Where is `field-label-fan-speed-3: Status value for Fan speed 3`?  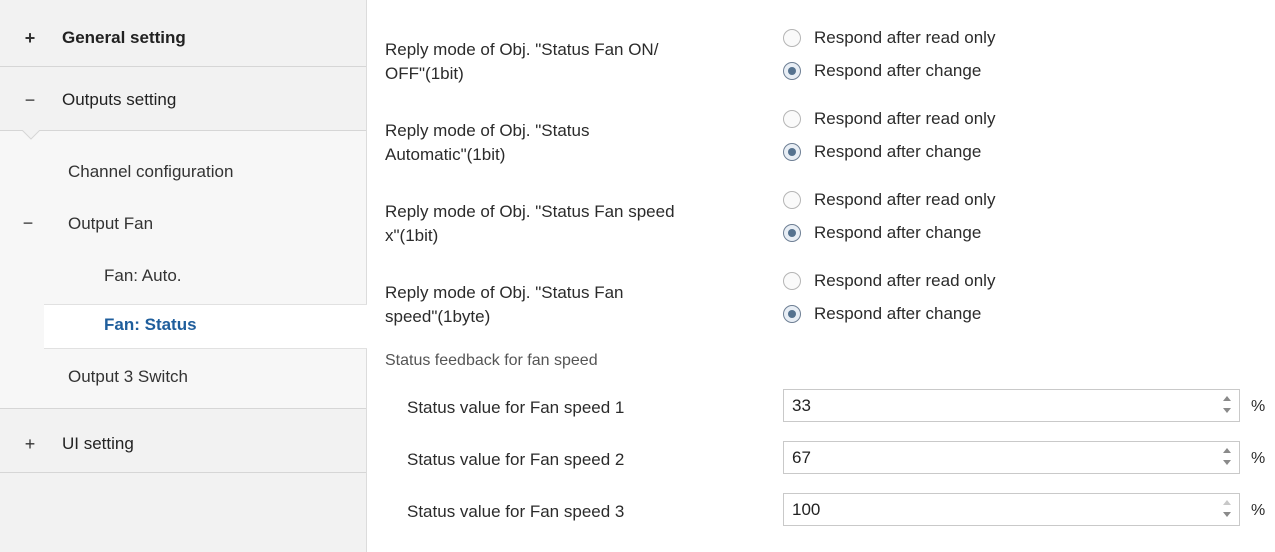
field-label-fan-speed-3: Status value for Fan speed 3 is located at coordinates (516, 511).